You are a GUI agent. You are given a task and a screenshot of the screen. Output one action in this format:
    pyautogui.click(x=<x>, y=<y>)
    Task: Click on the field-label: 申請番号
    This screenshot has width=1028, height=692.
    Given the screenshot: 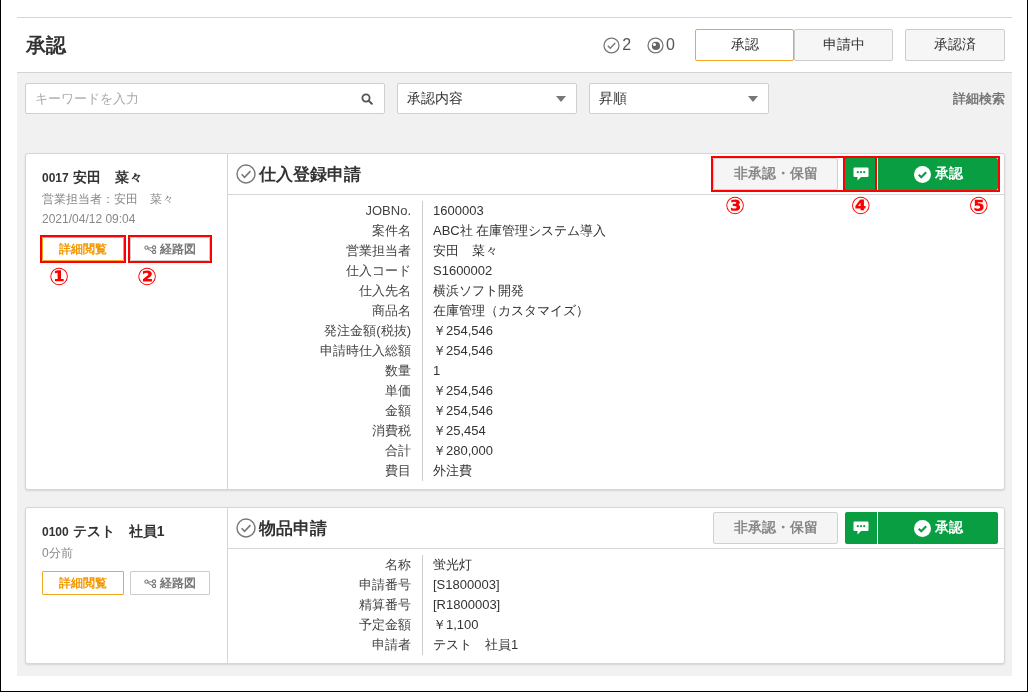 What is the action you would take?
    pyautogui.click(x=385, y=585)
    